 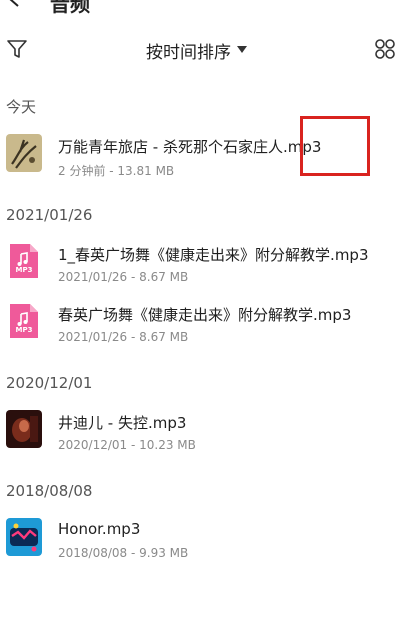 I want to click on section-header-today: 今天, so click(x=21, y=107).